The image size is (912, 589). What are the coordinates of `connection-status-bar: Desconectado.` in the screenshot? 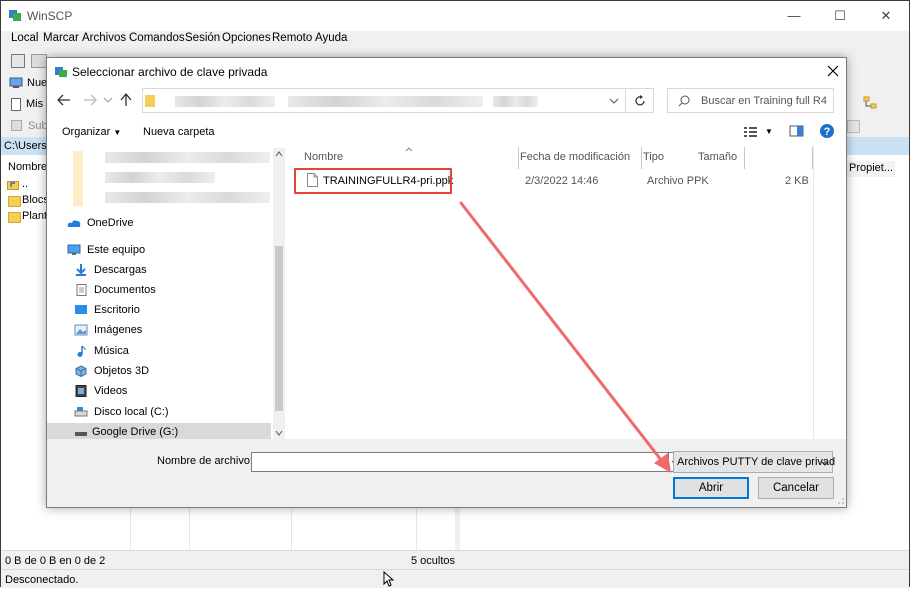 It's located at (455, 578).